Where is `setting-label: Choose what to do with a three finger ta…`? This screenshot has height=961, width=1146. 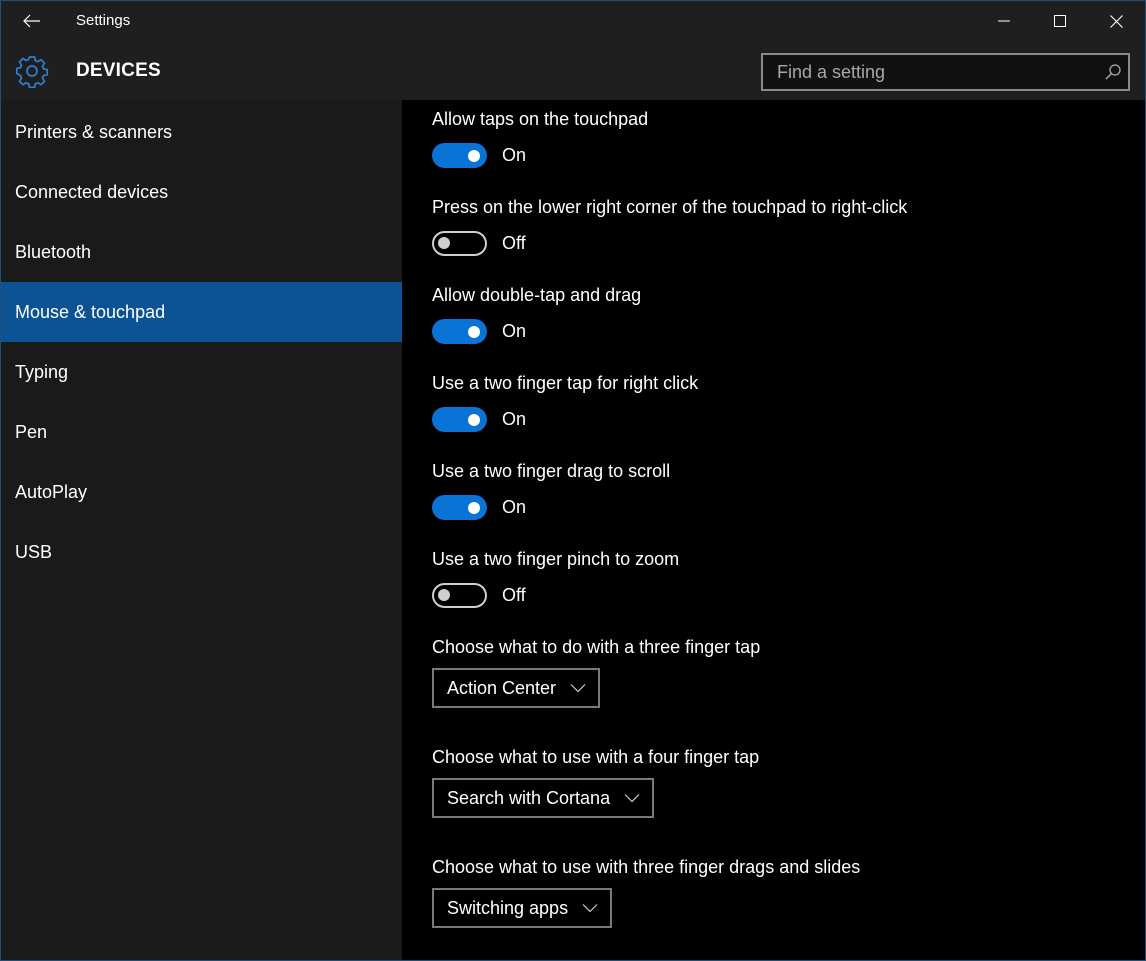
setting-label: Choose what to do with a three finger ta… is located at coordinates (596, 647).